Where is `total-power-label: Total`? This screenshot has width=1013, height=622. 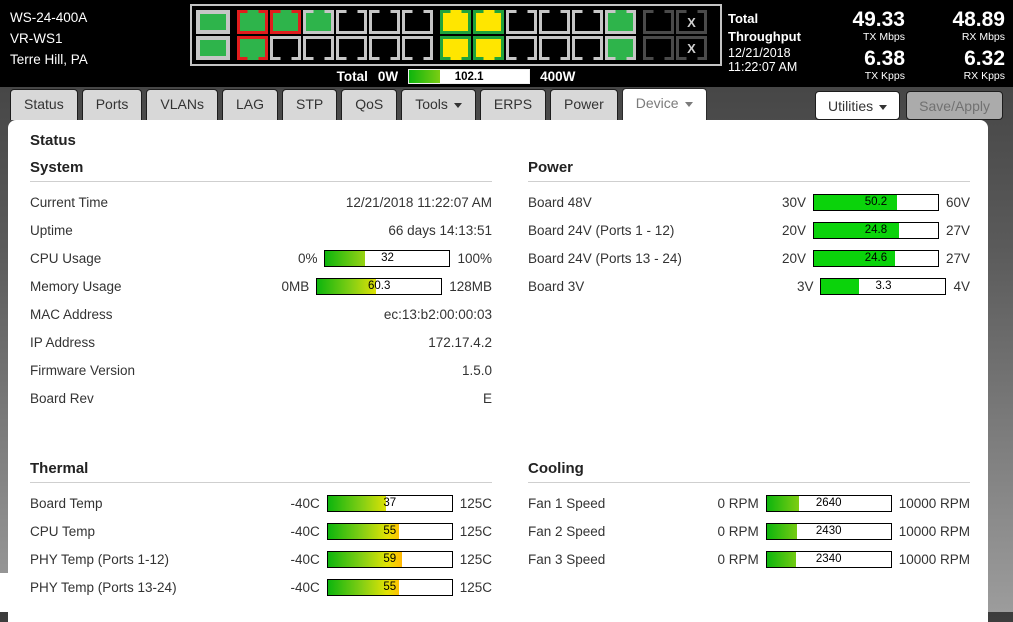 total-power-label: Total is located at coordinates (352, 76).